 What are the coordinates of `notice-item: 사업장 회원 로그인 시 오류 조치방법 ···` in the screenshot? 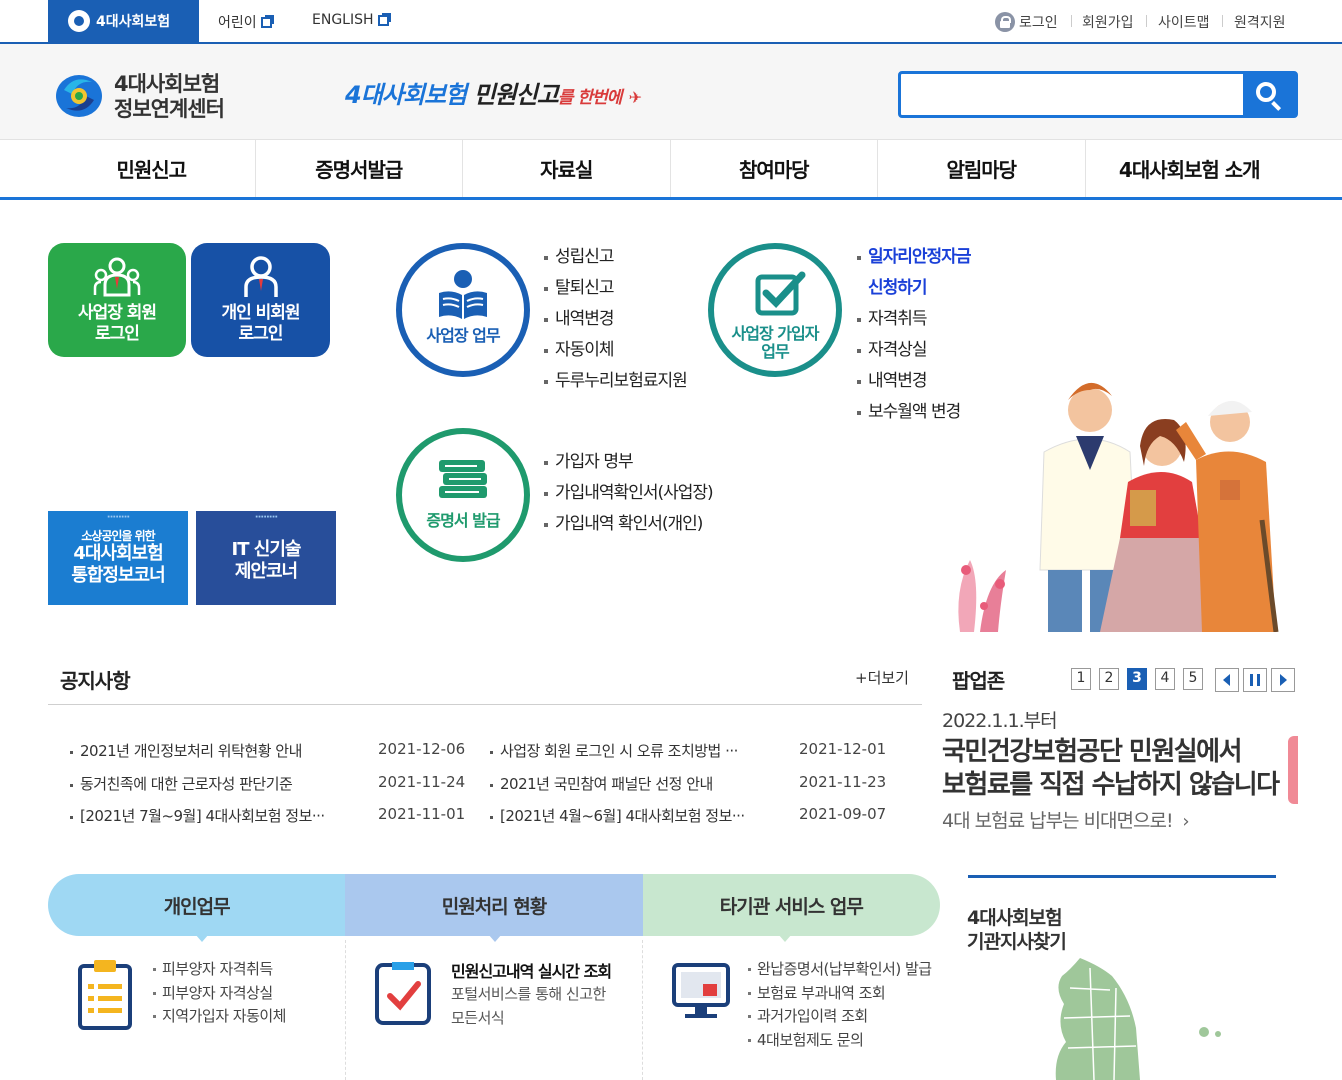 It's located at (614, 750).